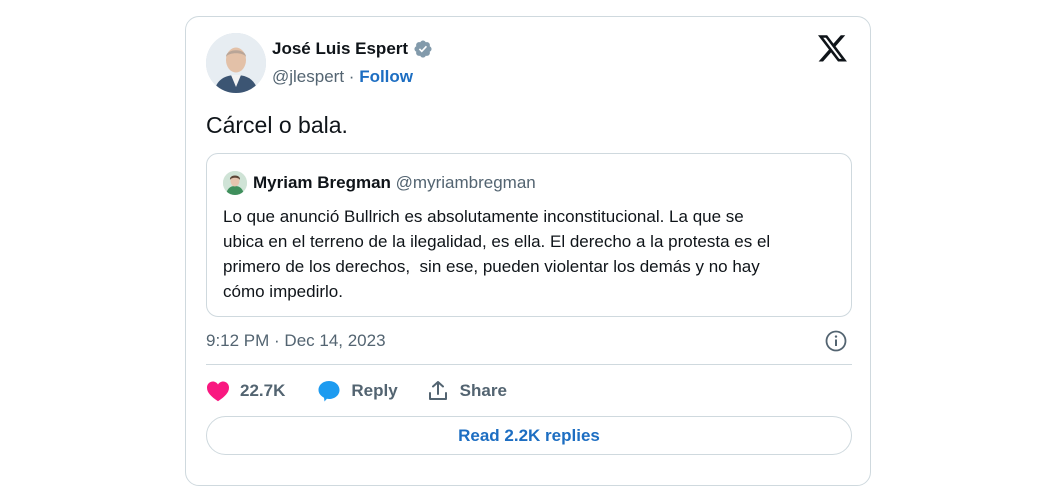 The image size is (1047, 486). I want to click on verified-badge-icon, so click(423, 49).